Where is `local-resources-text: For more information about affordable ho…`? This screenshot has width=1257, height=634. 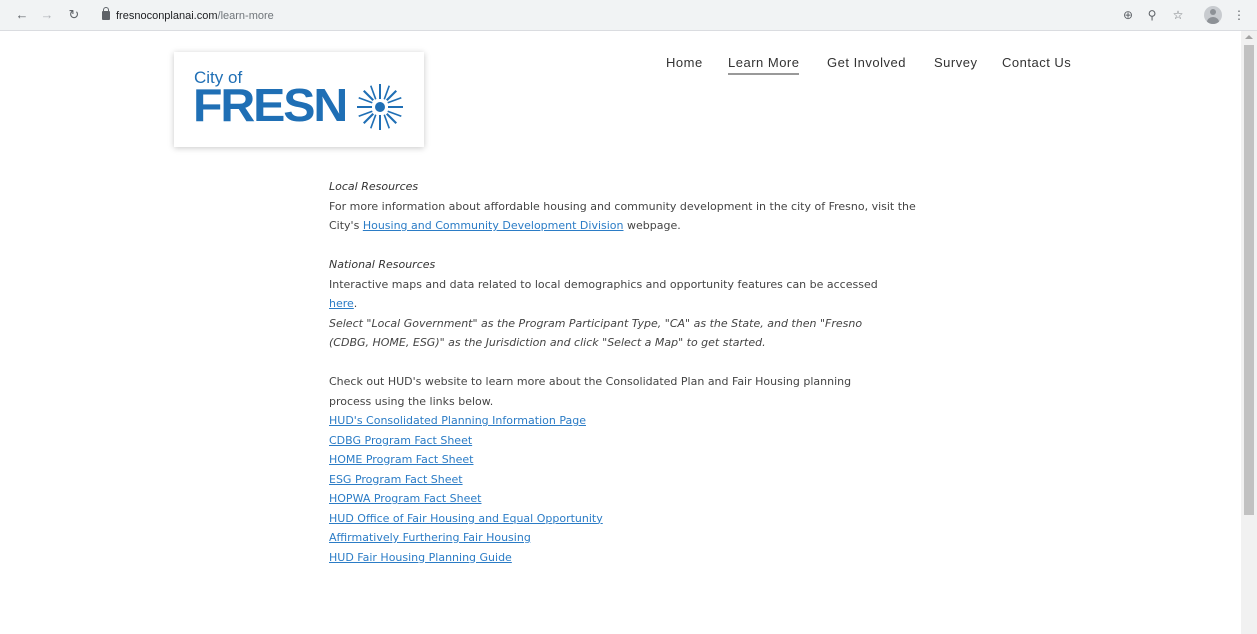
local-resources-text: For more information about affordable ho… is located at coordinates (624, 216).